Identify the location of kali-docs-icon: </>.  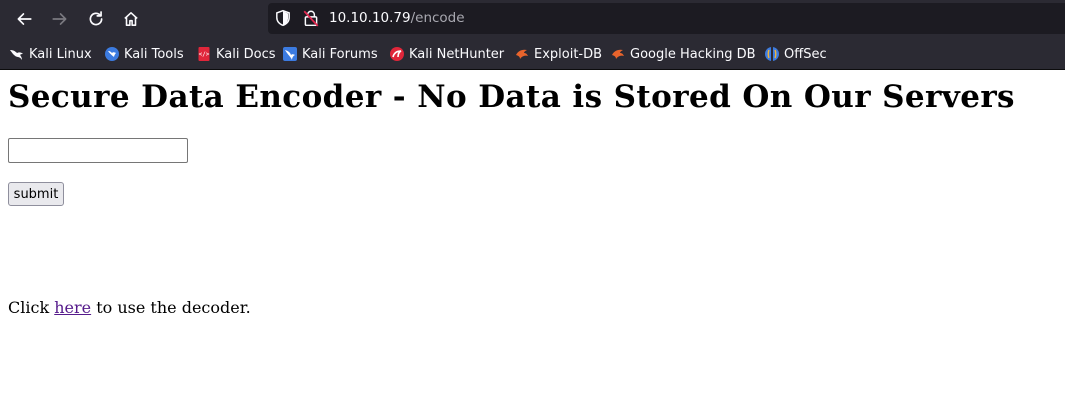
(204, 54).